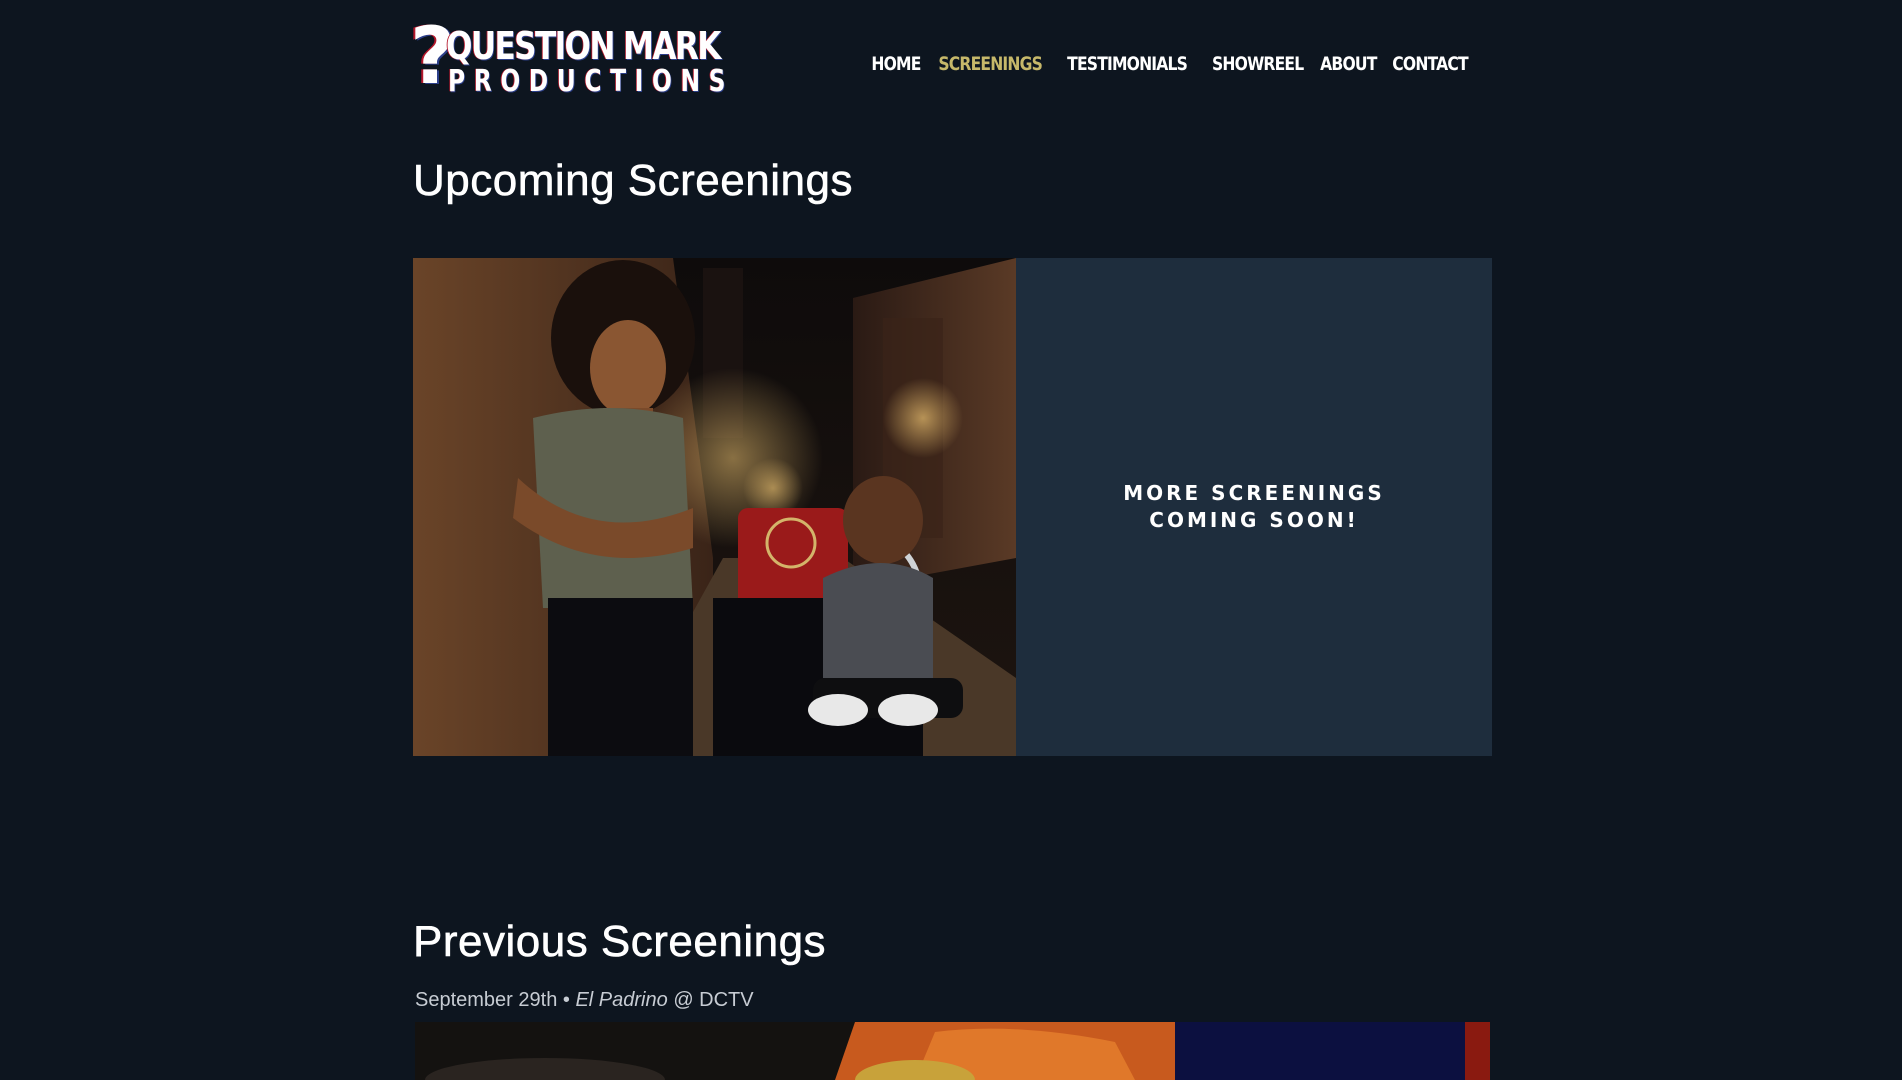 The width and height of the screenshot is (1902, 1080). Describe the element at coordinates (713, 1000) in the screenshot. I see `screening-venue: @ DCTV` at that location.